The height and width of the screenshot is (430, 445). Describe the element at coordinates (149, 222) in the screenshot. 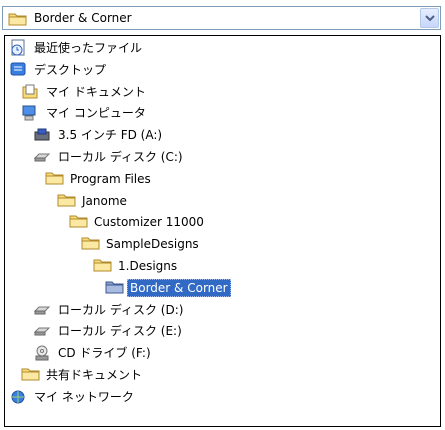

I see `tree-item-label: Customizer 11000` at that location.